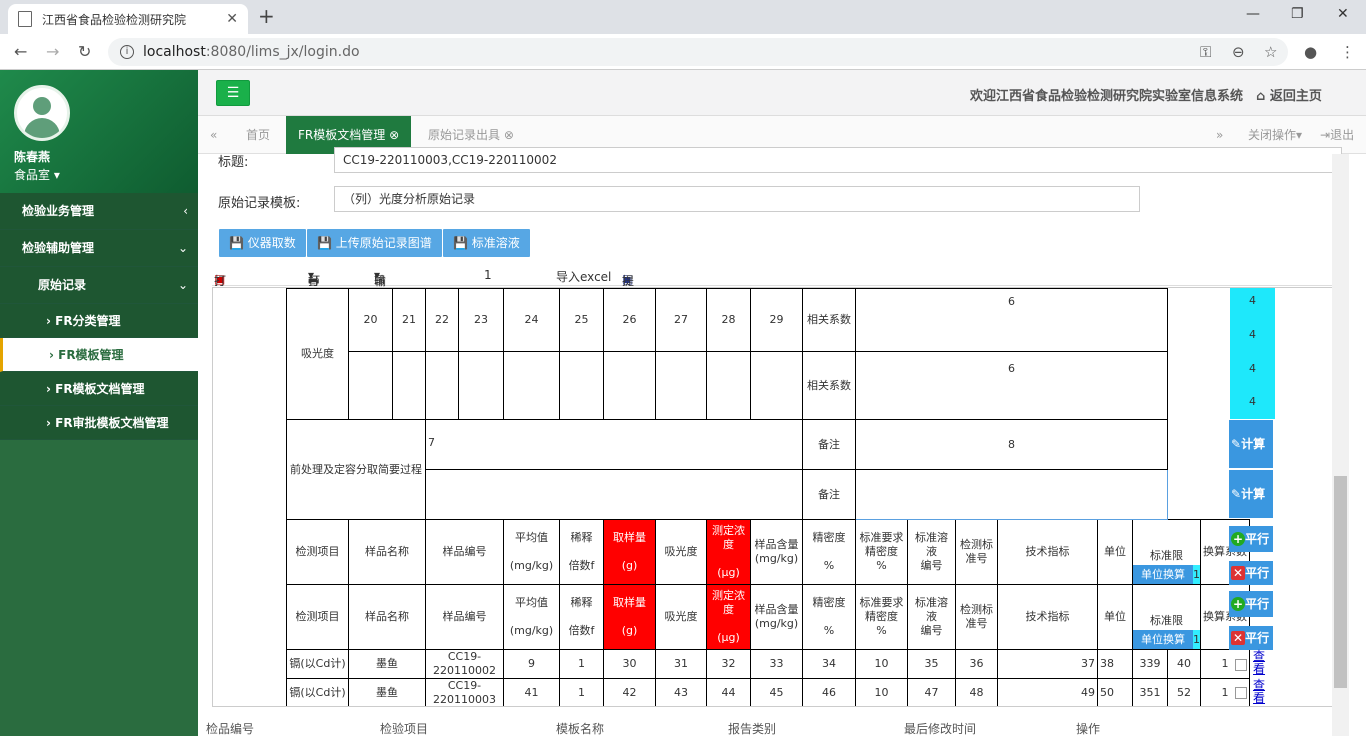 The image size is (1366, 737). What do you see at coordinates (481, 320) in the screenshot?
I see `cell: 23` at bounding box center [481, 320].